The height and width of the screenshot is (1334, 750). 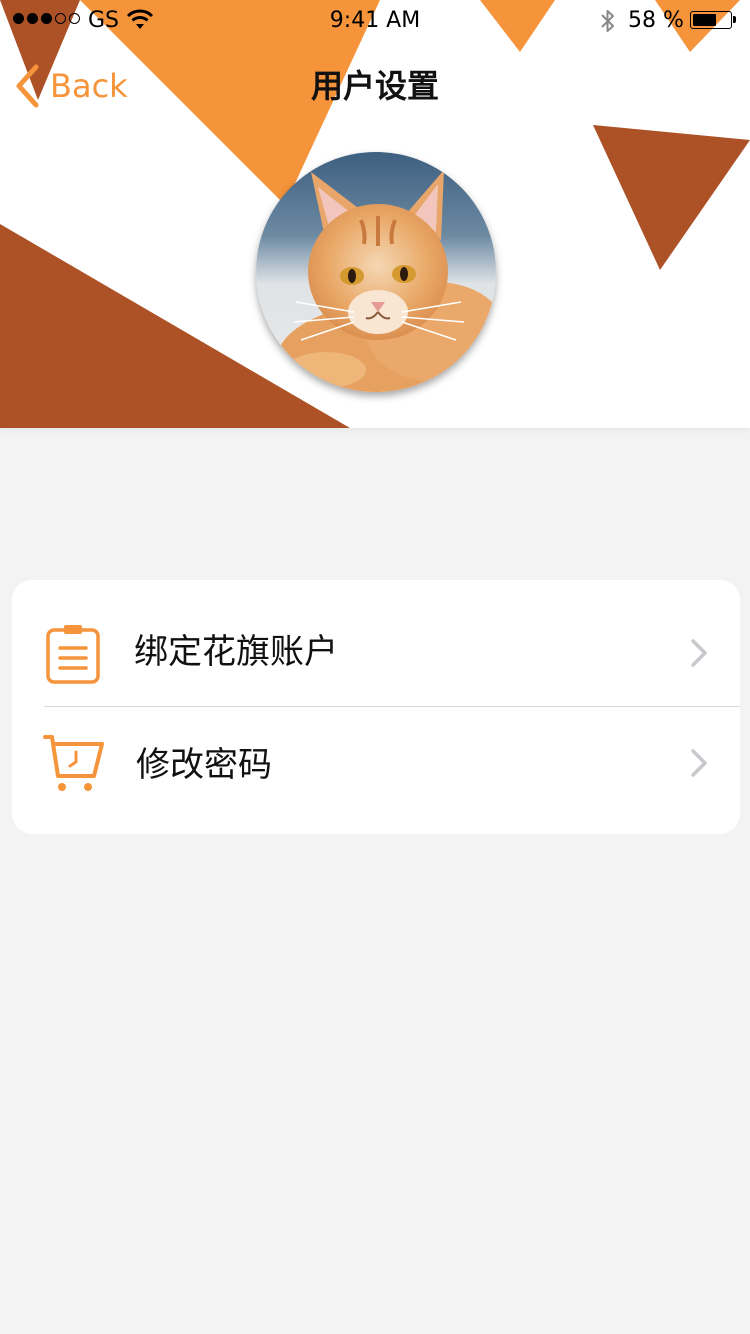 What do you see at coordinates (376, 653) in the screenshot?
I see `bind-account-row: 绑定花旗账户` at bounding box center [376, 653].